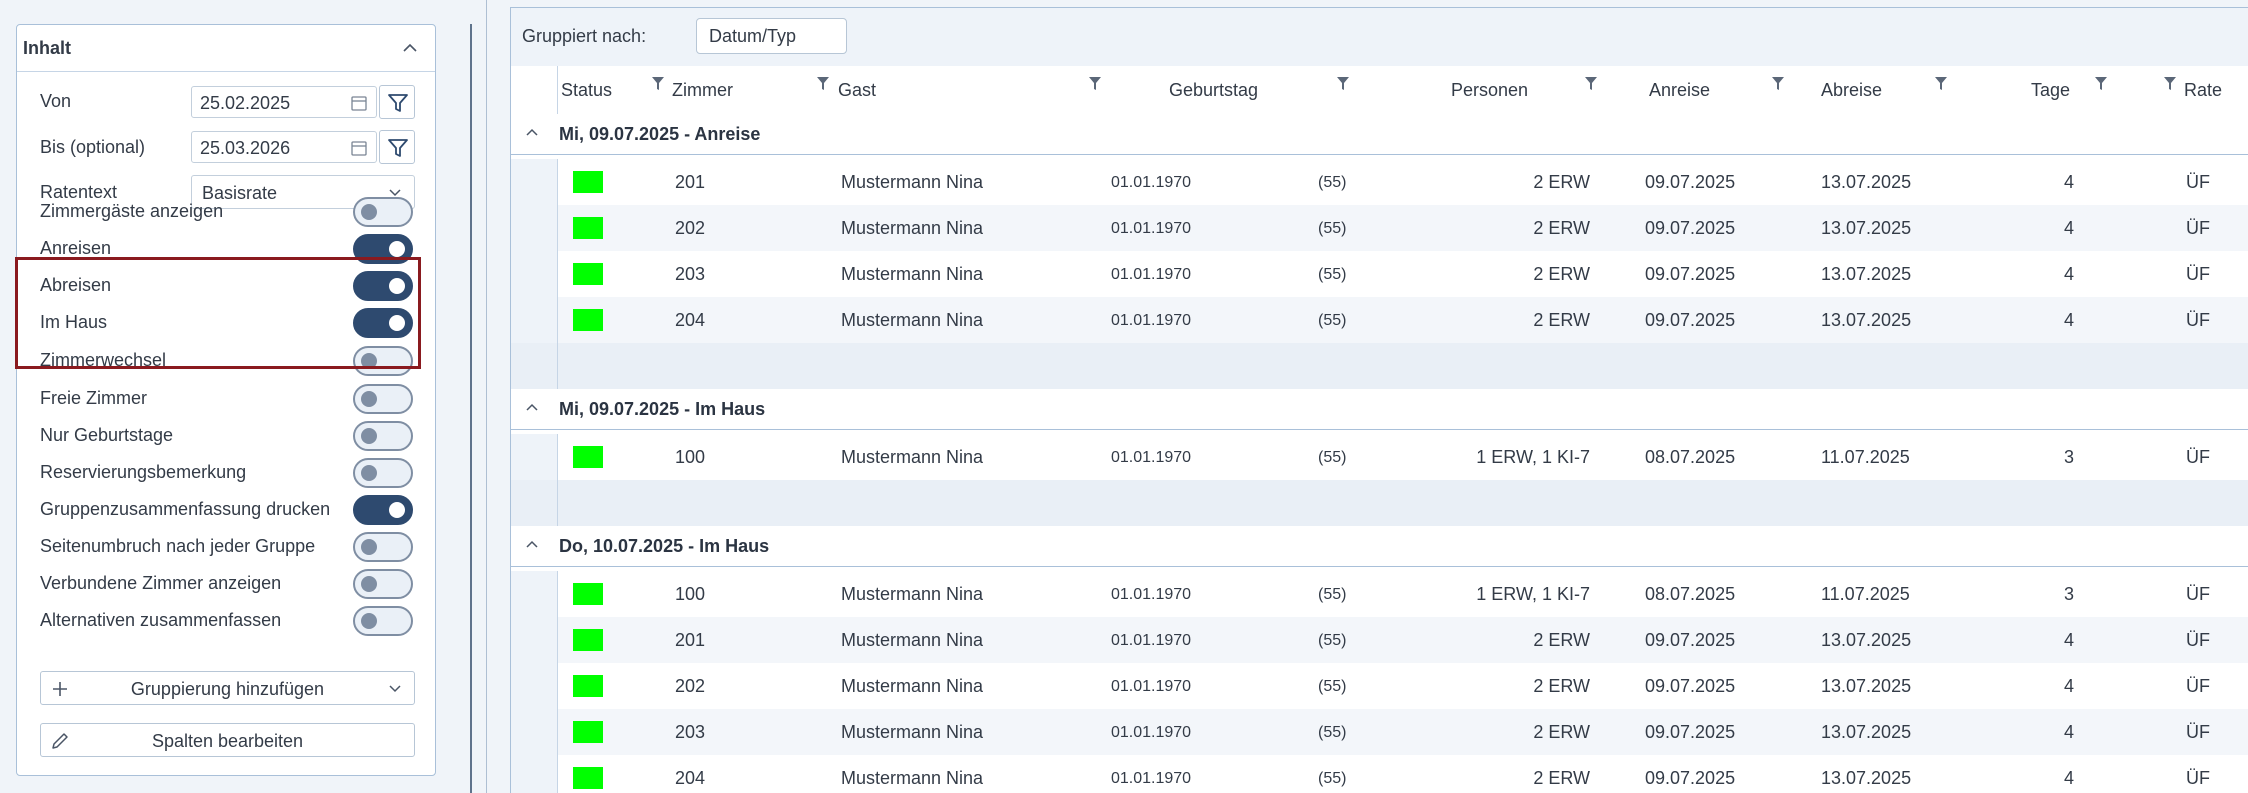  Describe the element at coordinates (1379, 409) in the screenshot. I see `group-header-row: Mi, 09.07.2025 - Im Haus` at that location.